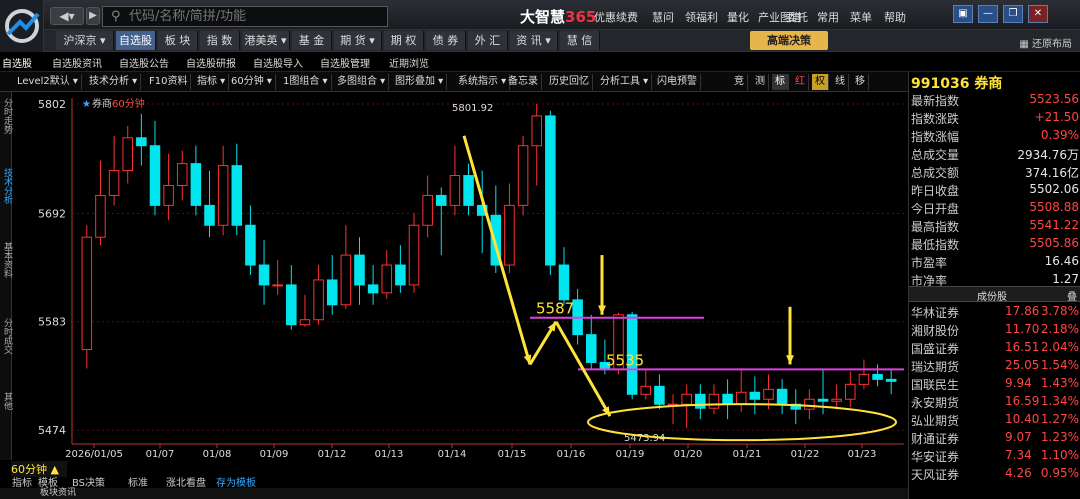  I want to click on search-input: ⚲ 代码/名称/简拼/功能, so click(245, 16).